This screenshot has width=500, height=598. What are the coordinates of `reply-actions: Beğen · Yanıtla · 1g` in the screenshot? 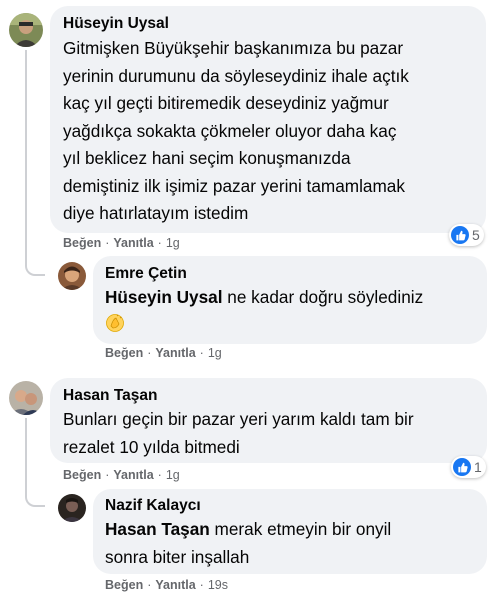 It's located at (163, 353).